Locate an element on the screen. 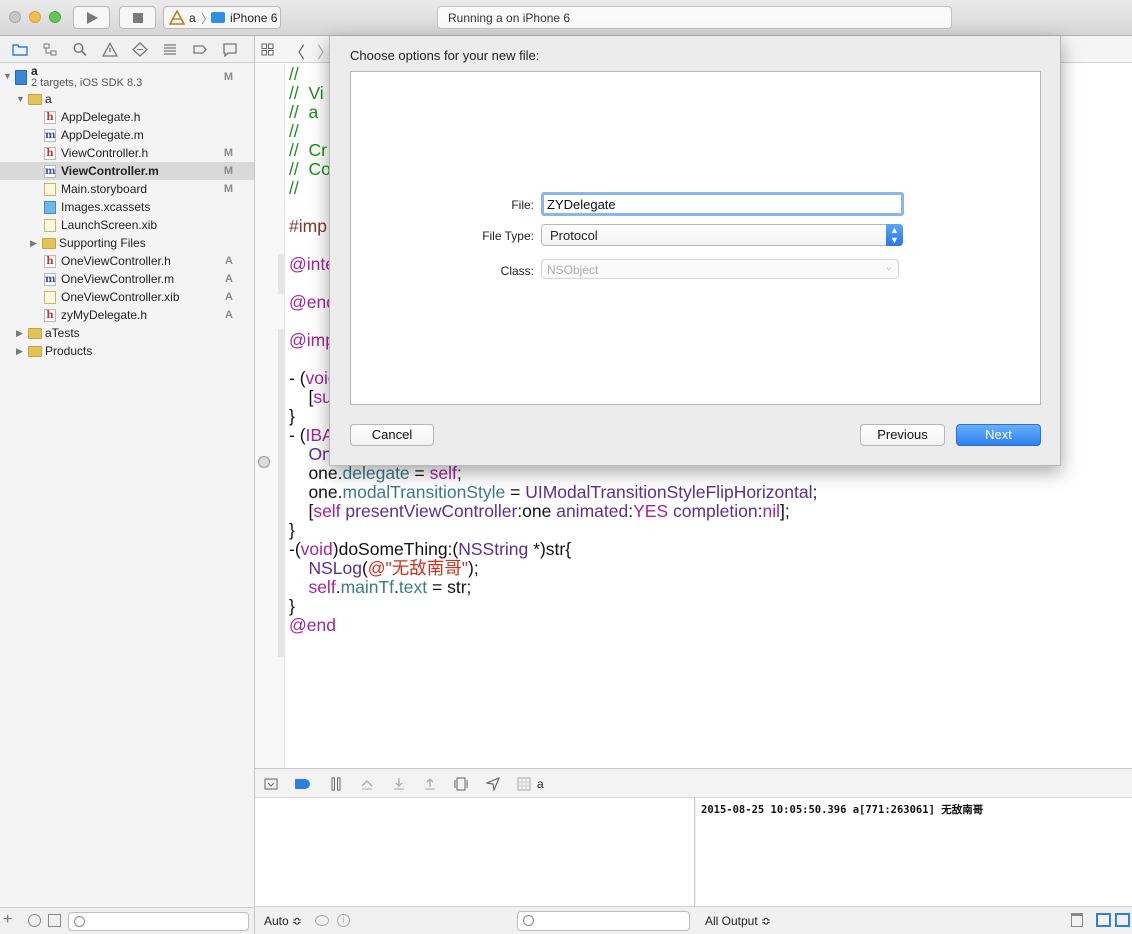  folder-icon is located at coordinates (20, 49).